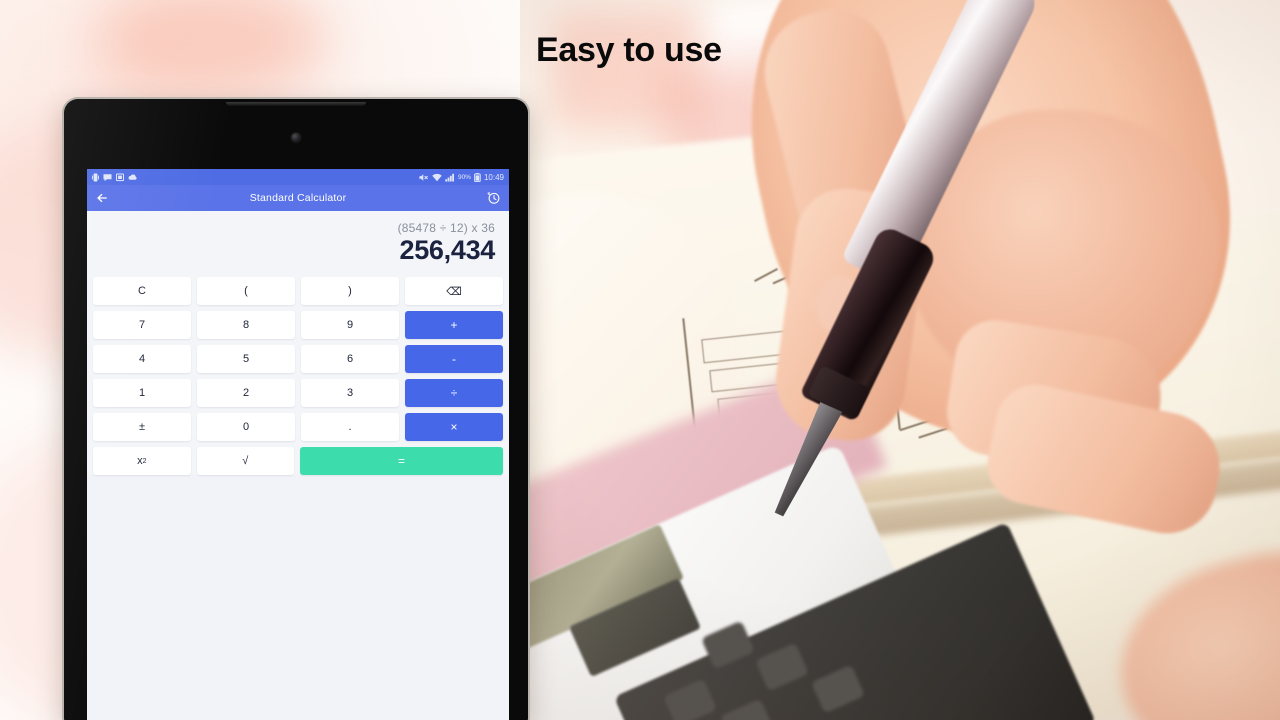  I want to click on key-decimal: ., so click(350, 427).